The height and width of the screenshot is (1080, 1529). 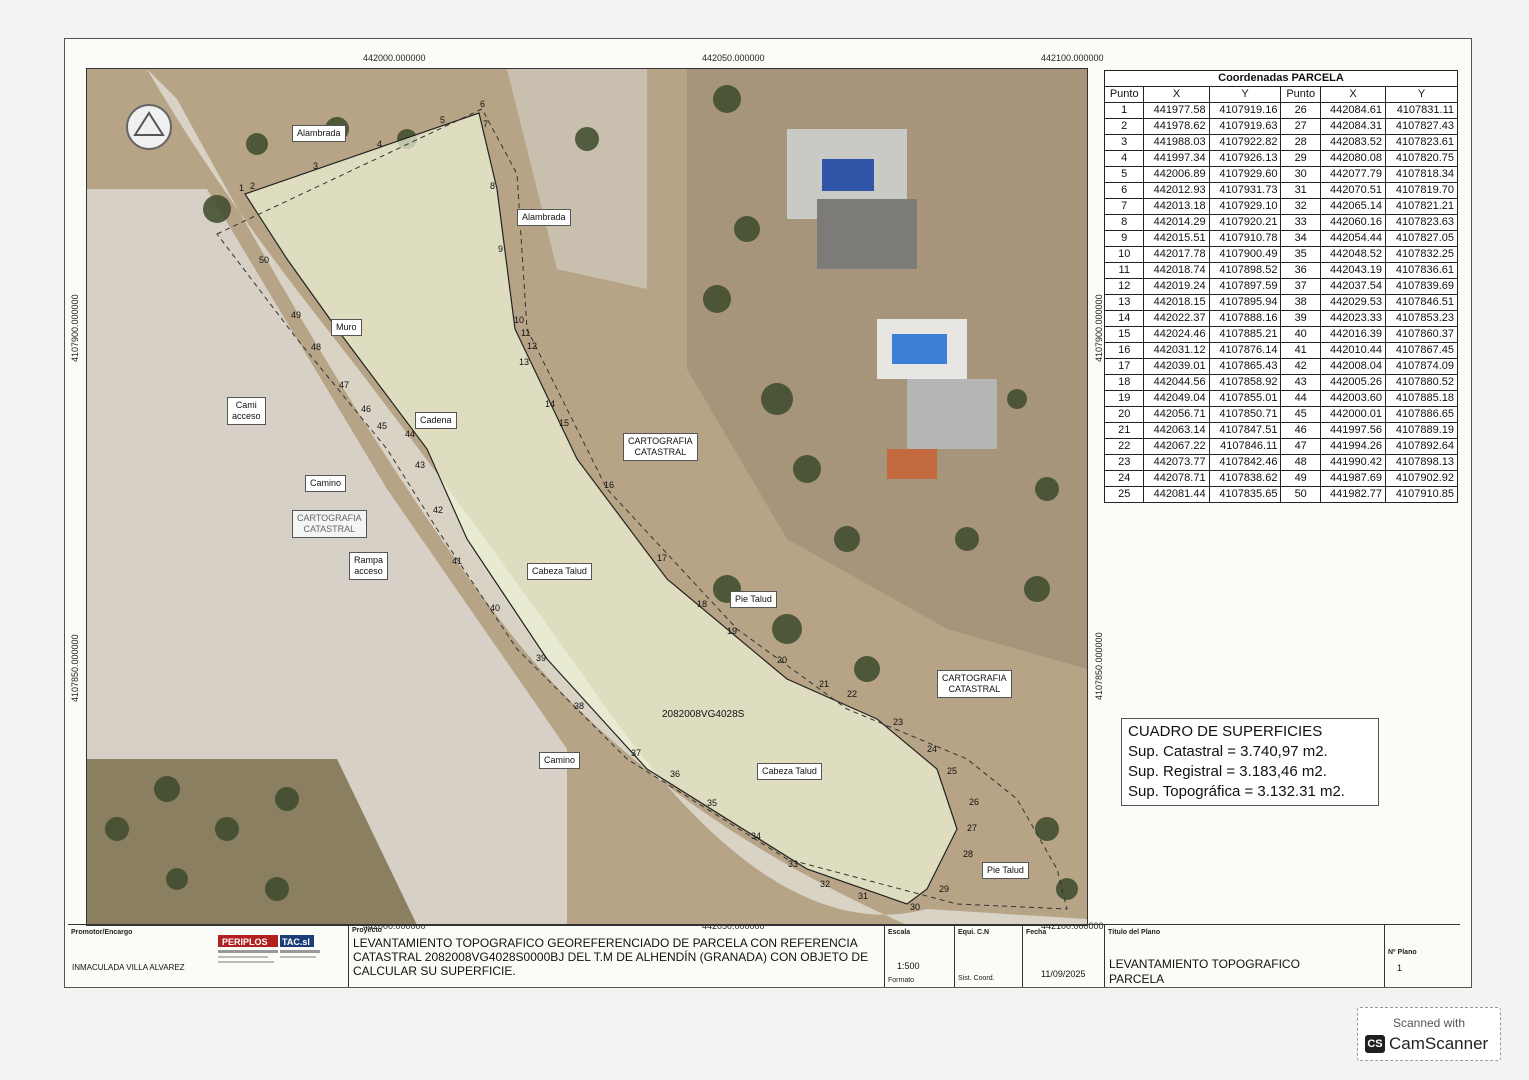 What do you see at coordinates (1176, 190) in the screenshot?
I see `x-cell: 442012.93` at bounding box center [1176, 190].